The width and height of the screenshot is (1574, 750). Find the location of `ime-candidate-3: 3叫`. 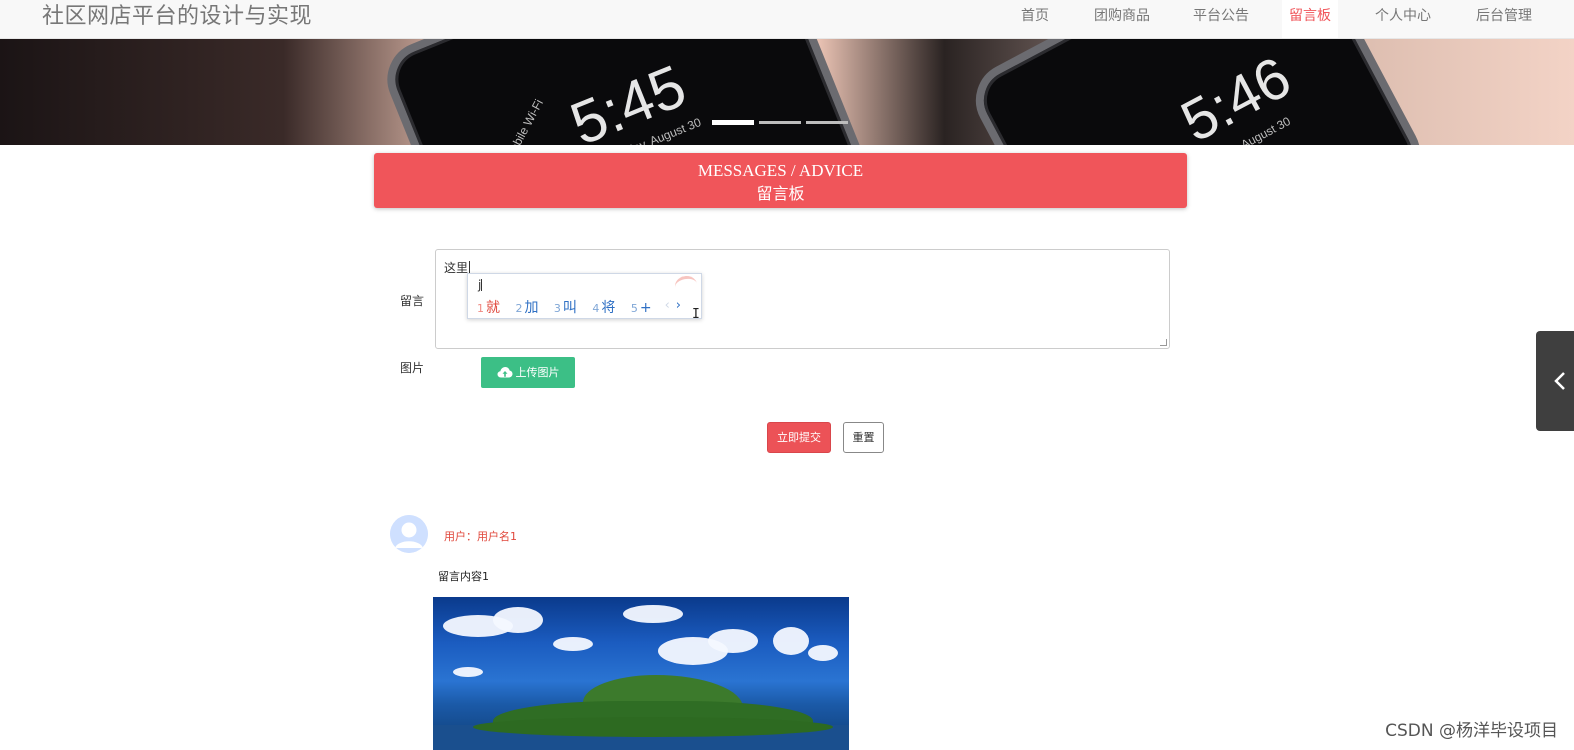

ime-candidate-3: 3叫 is located at coordinates (565, 307).